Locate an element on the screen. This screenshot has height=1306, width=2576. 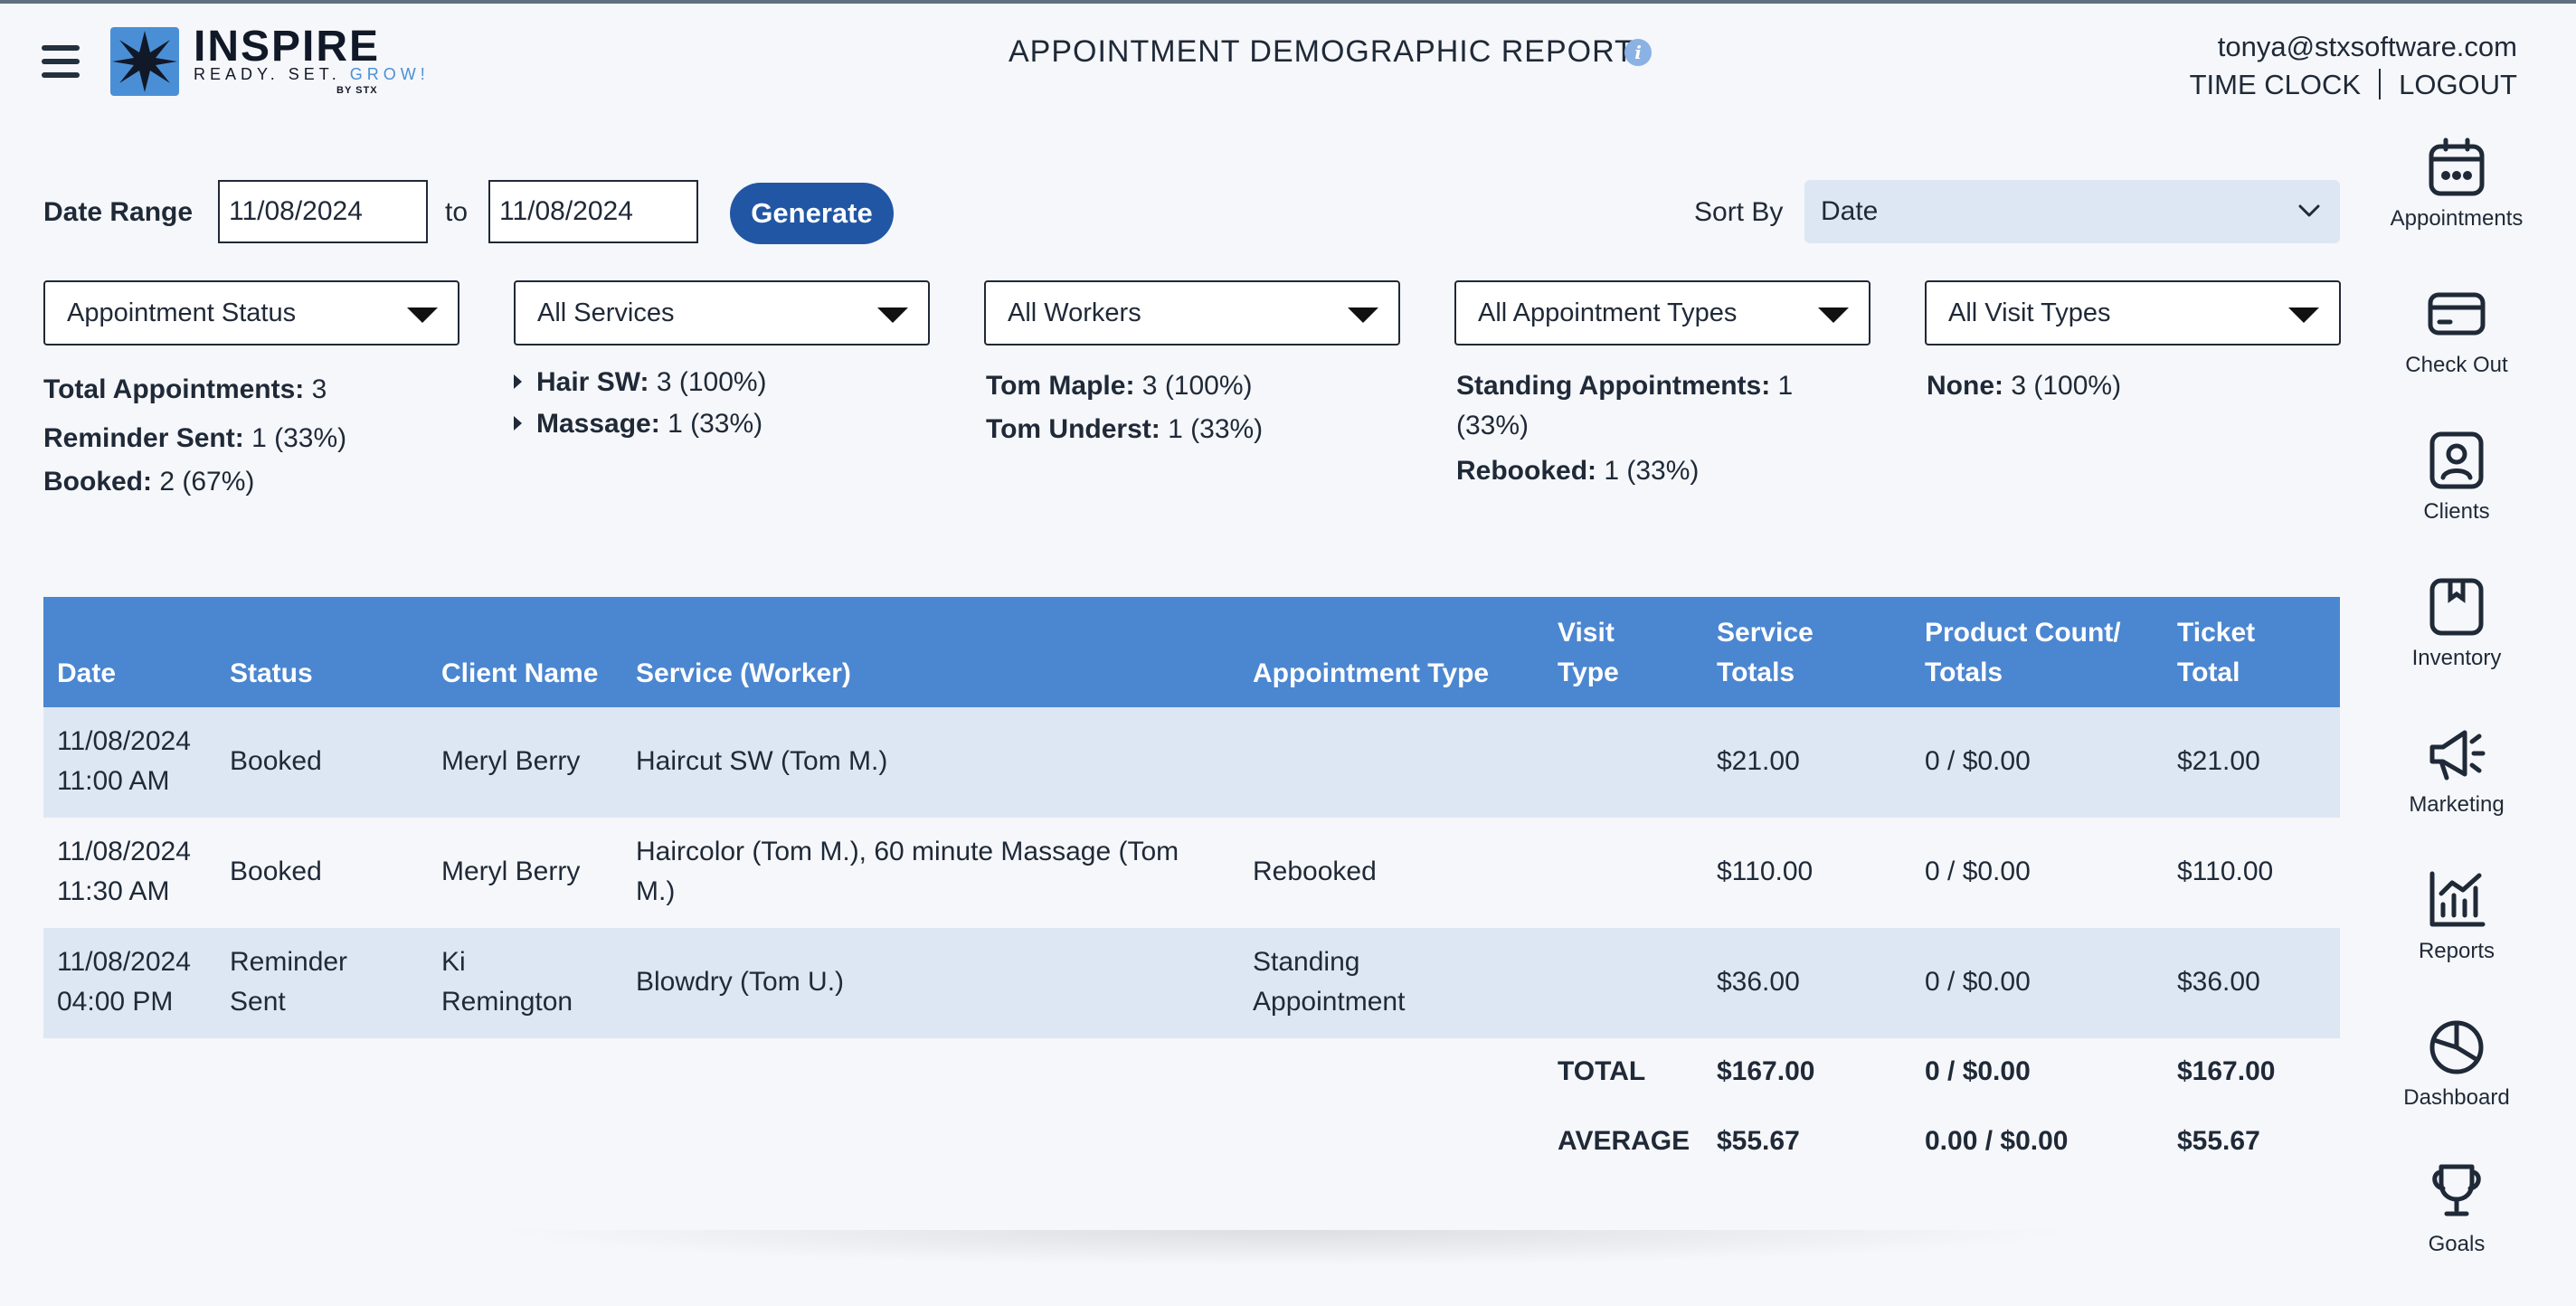
bottom-panel-shadow is located at coordinates (1284, 1248).